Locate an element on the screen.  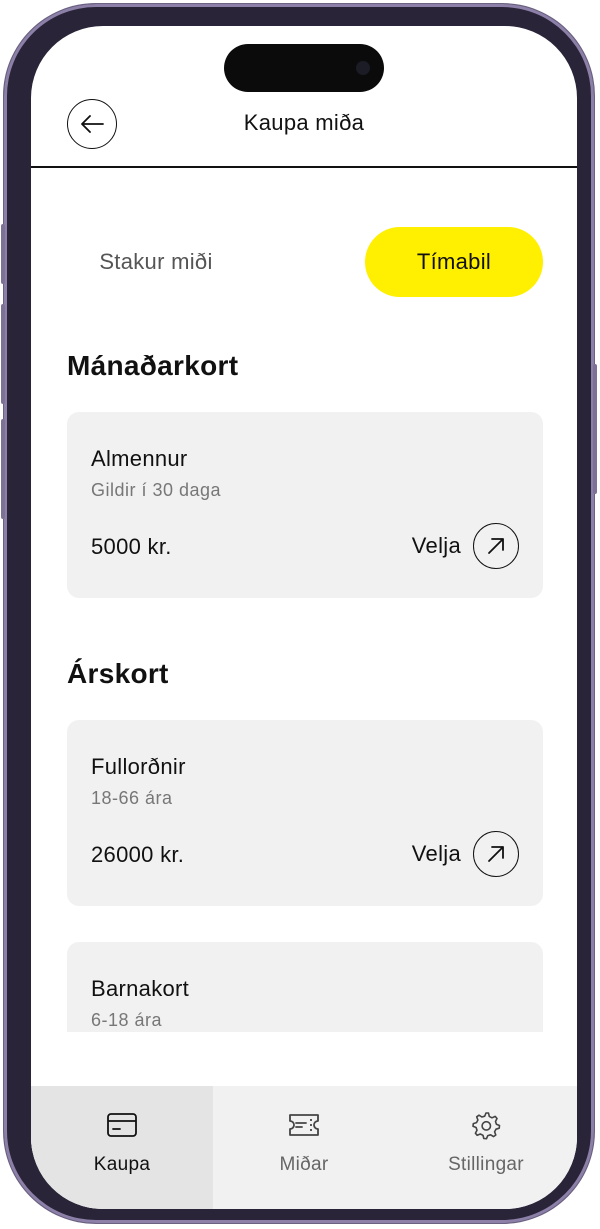
credit-card-icon is located at coordinates (122, 1125).